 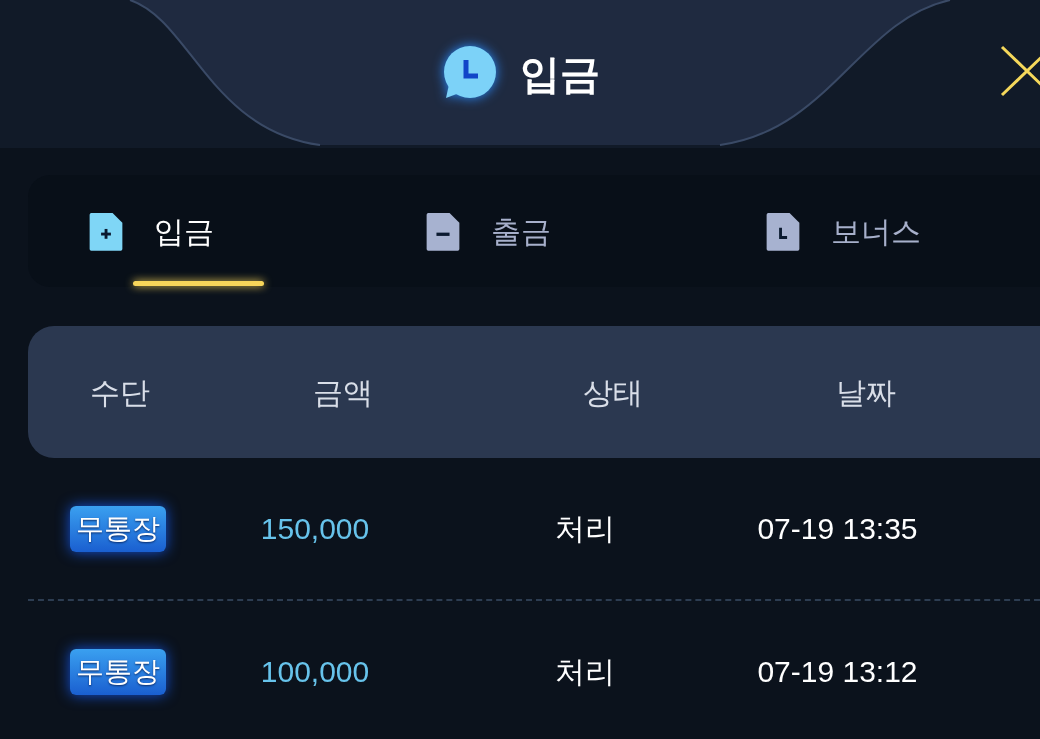 What do you see at coordinates (871, 231) in the screenshot?
I see `tab: 보너스` at bounding box center [871, 231].